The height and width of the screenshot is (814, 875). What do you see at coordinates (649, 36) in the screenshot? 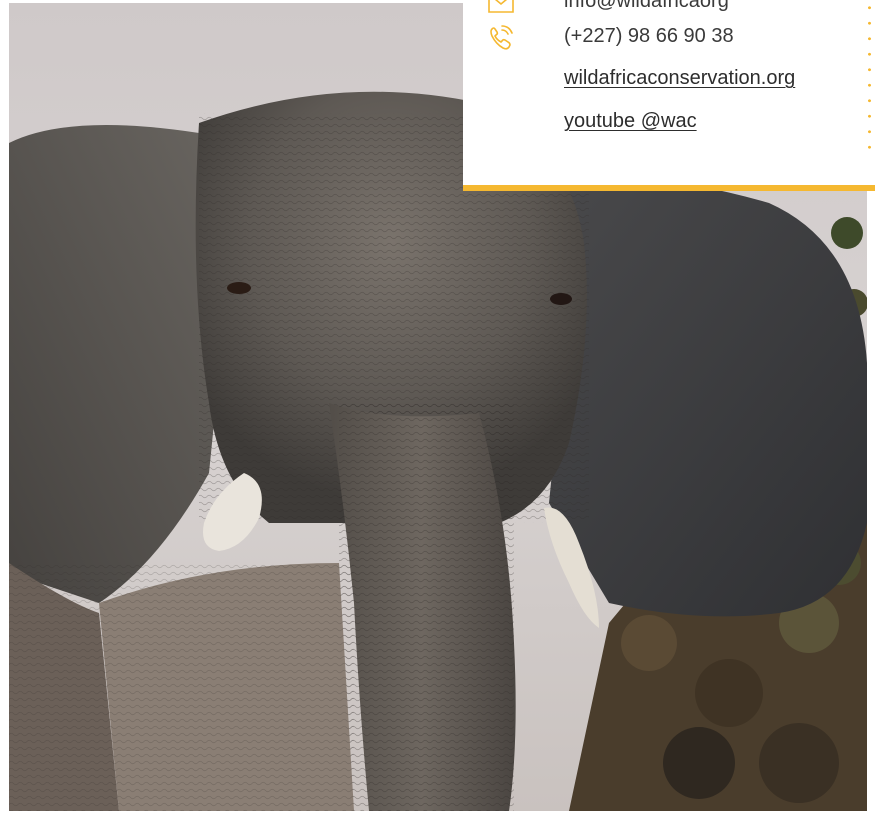
I see `phone-text: (+227) 98 66 90 38` at bounding box center [649, 36].